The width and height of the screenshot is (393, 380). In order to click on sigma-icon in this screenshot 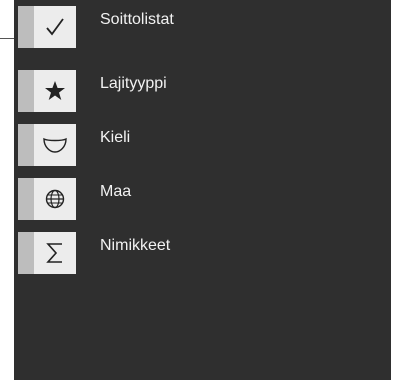, I will do `click(55, 253)`.